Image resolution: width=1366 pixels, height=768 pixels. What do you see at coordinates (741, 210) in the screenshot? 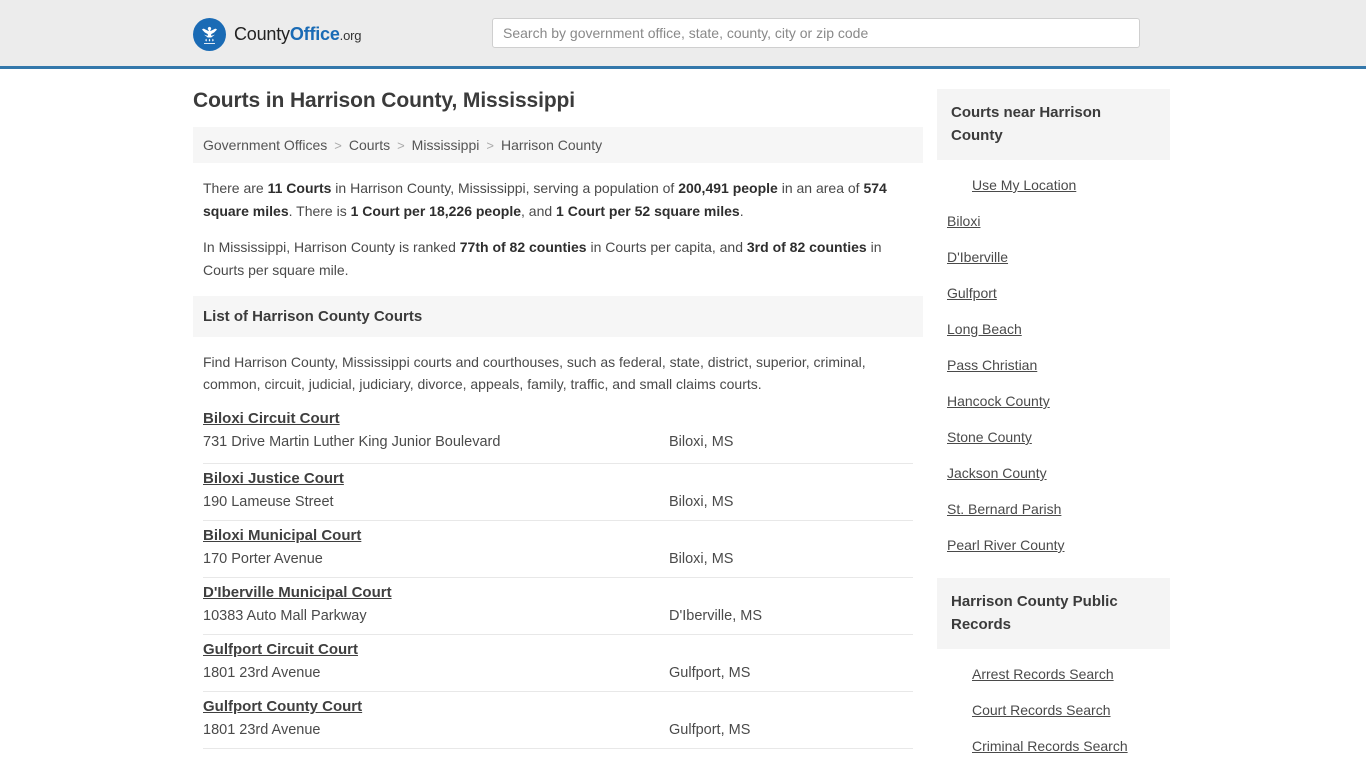
I see `stat-text: .` at bounding box center [741, 210].